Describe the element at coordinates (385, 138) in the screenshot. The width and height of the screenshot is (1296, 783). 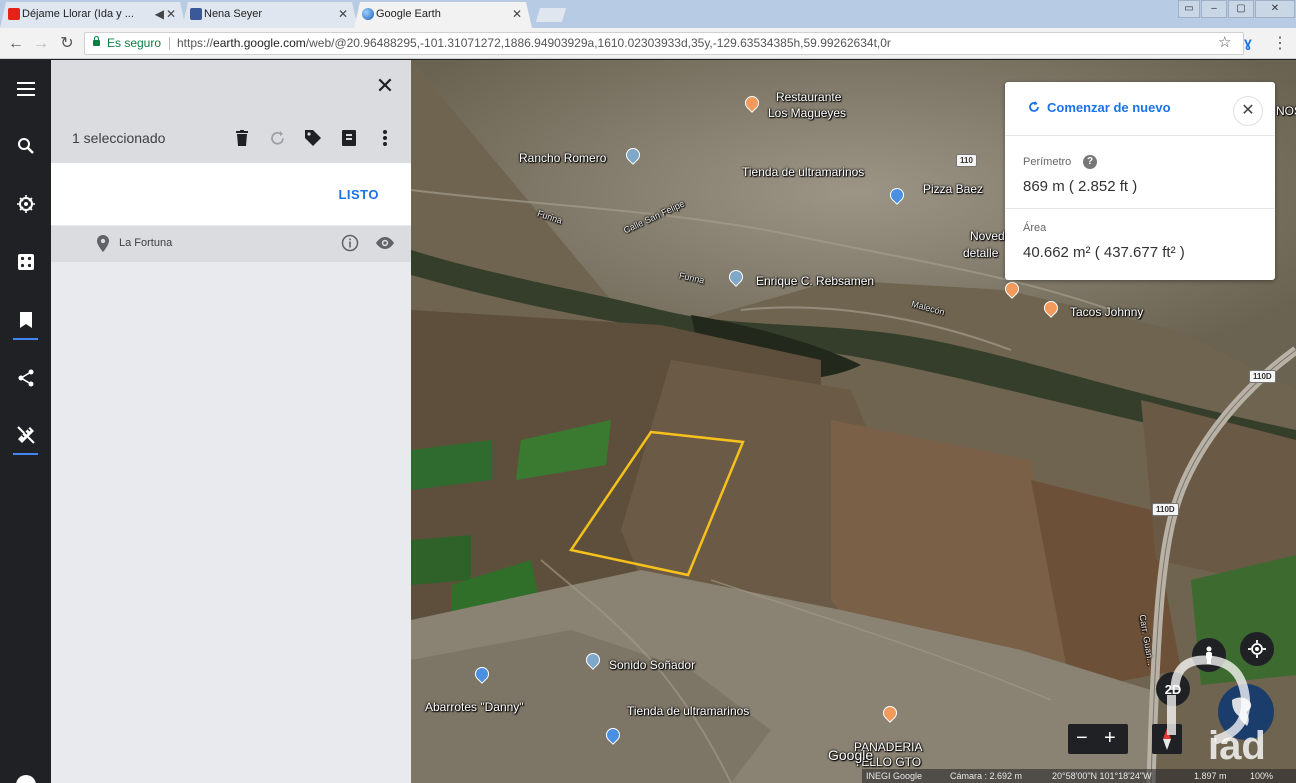
I see `more-options-icon` at that location.